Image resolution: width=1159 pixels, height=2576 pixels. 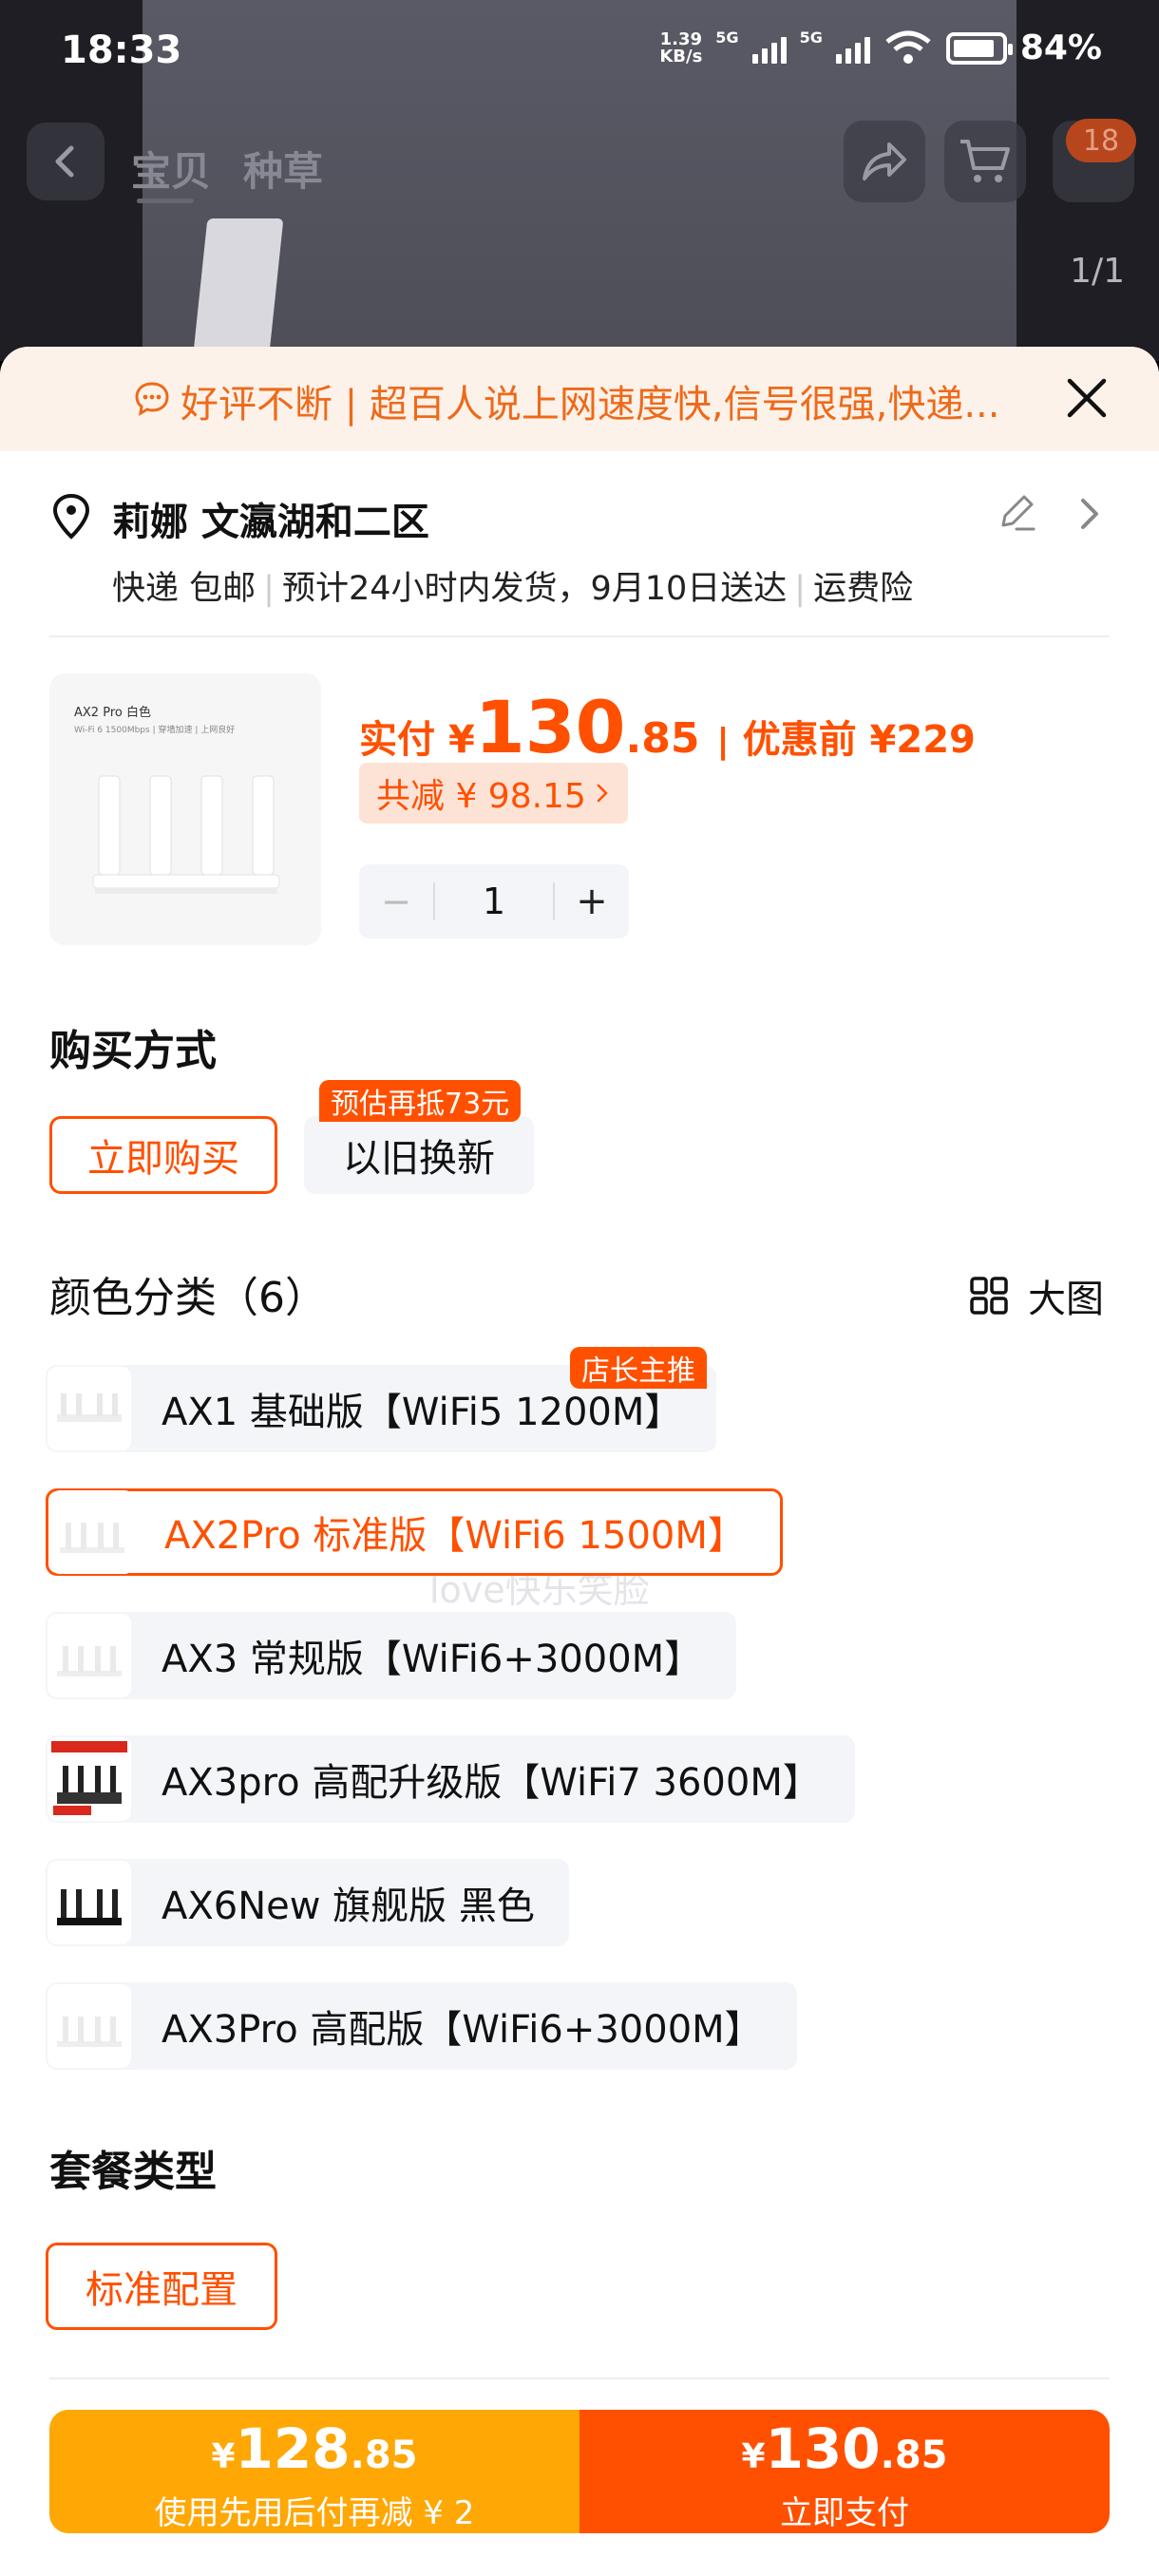 I want to click on price-row: 实付 ¥ 130 .85 | 优惠前 ¥229, so click(x=667, y=727).